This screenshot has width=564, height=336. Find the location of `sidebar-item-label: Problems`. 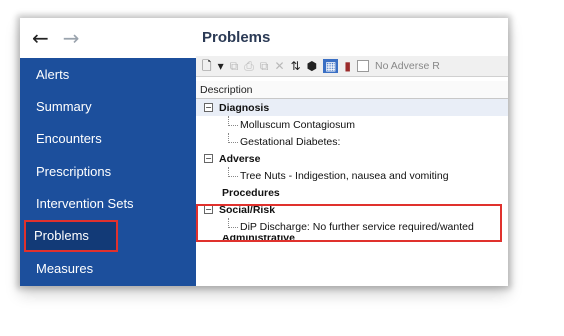

sidebar-item-label: Problems is located at coordinates (61, 236).